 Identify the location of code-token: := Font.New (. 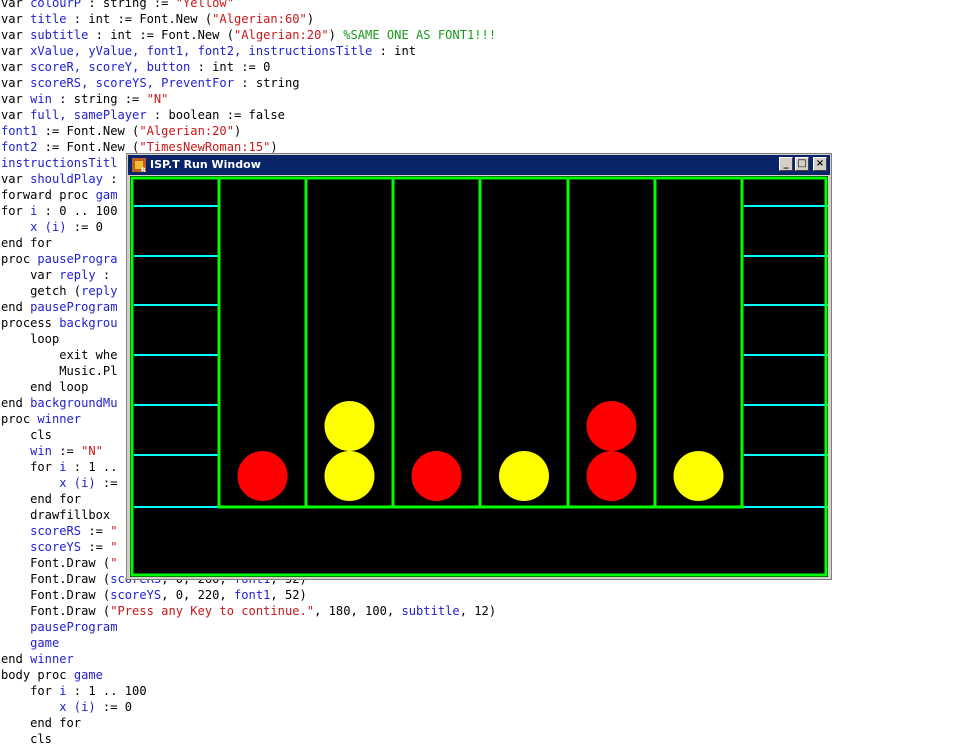
(88, 131).